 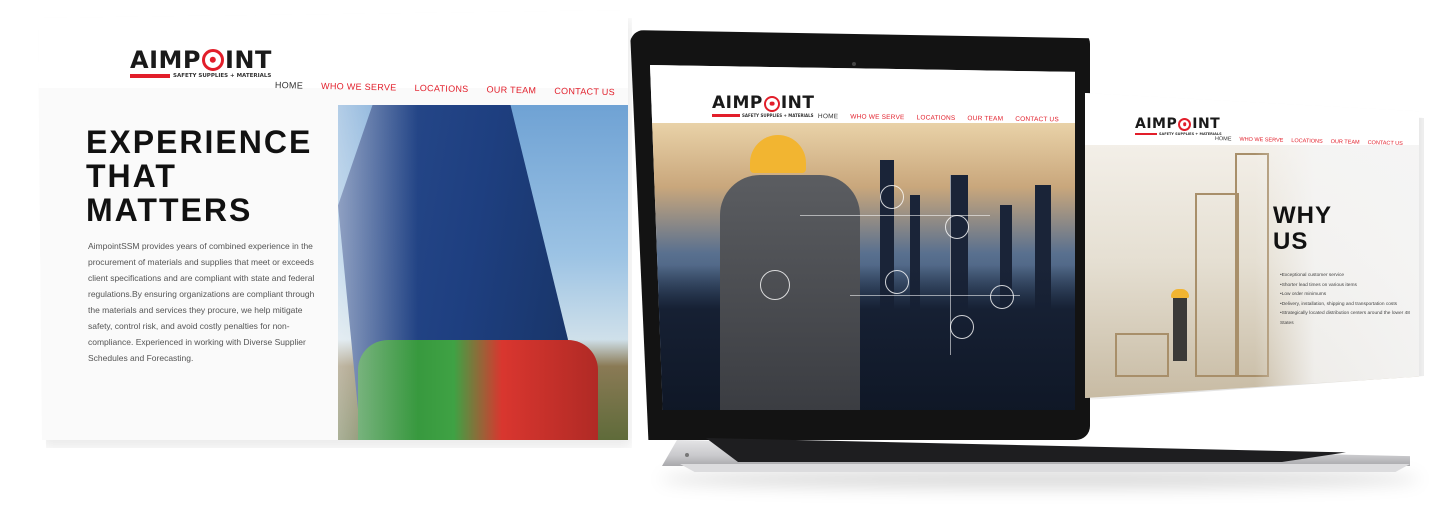 I want to click on refinery-skyline, so click(x=862, y=337).